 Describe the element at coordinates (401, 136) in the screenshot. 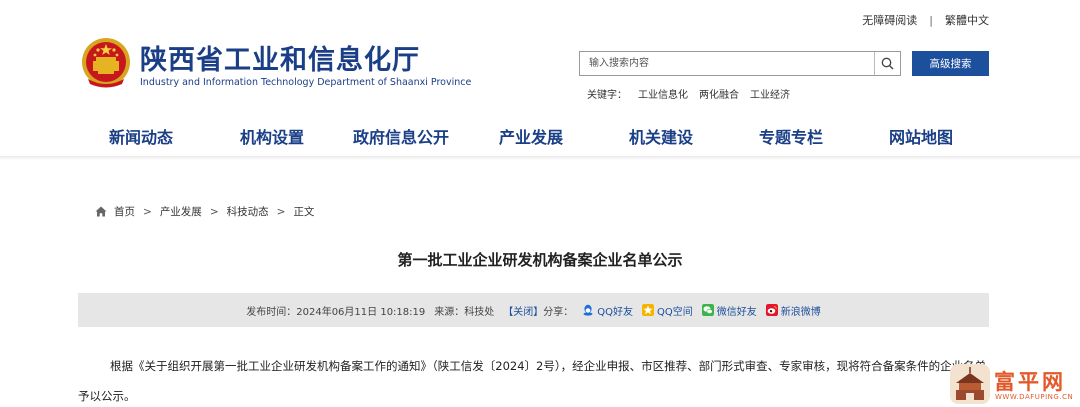

I see `nav-item-gov-info: 政府信息公开` at that location.